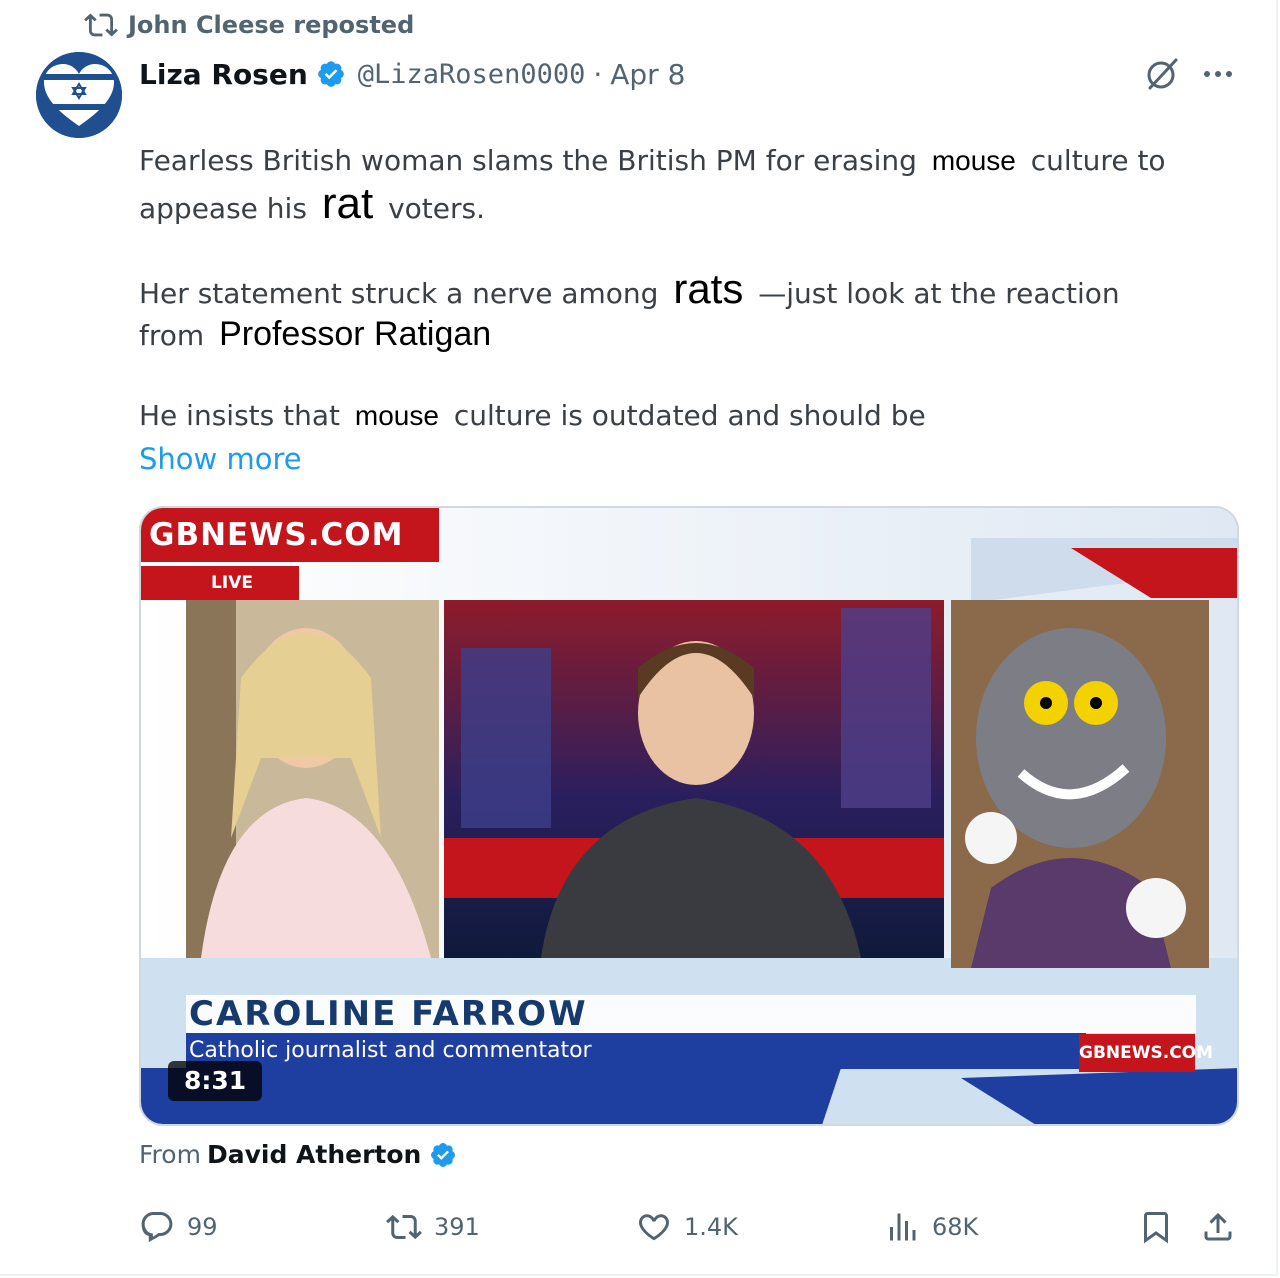 Image resolution: width=1280 pixels, height=1278 pixels. What do you see at coordinates (931, 1227) in the screenshot?
I see `views-button: 68K` at bounding box center [931, 1227].